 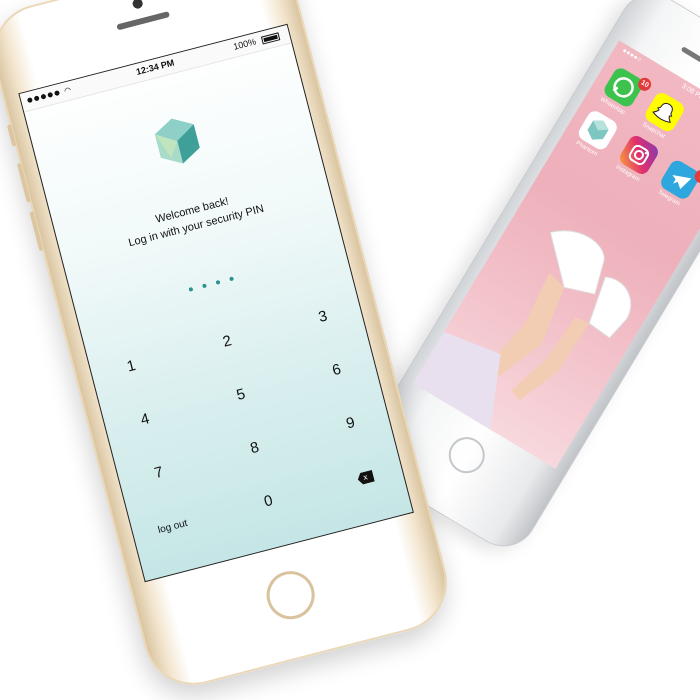 What do you see at coordinates (254, 448) in the screenshot?
I see `keypad-8-button: 8` at bounding box center [254, 448].